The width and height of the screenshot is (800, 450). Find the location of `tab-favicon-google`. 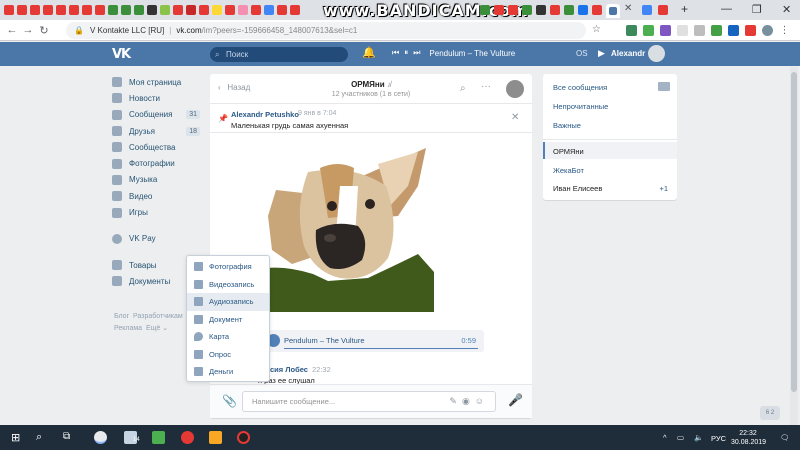

tab-favicon-google is located at coordinates (647, 10).